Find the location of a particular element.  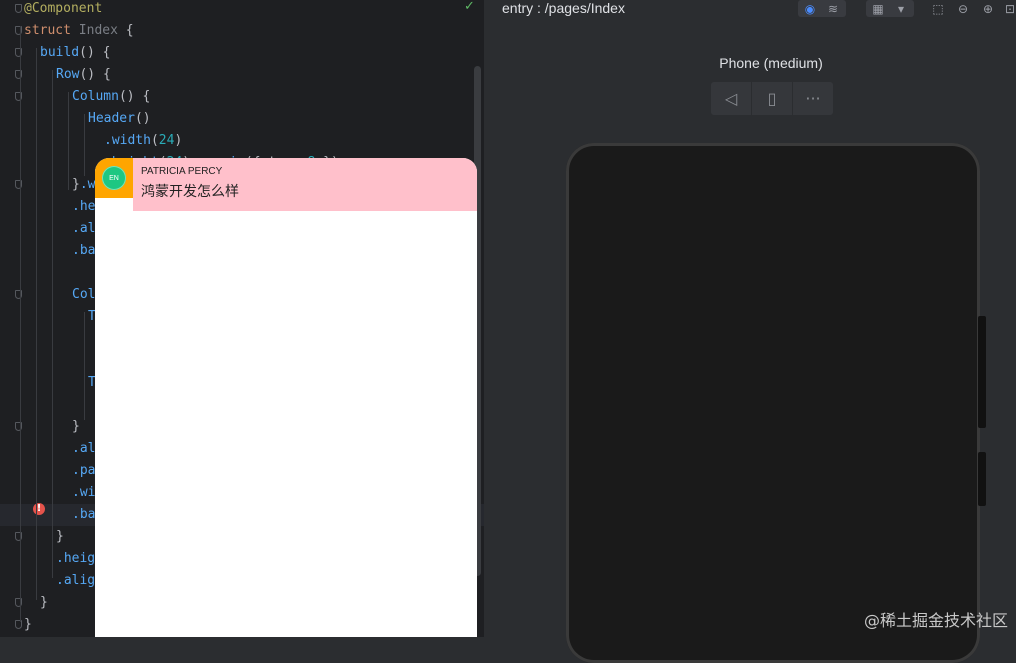

chevron-down-icon: ▾ is located at coordinates (901, 8).